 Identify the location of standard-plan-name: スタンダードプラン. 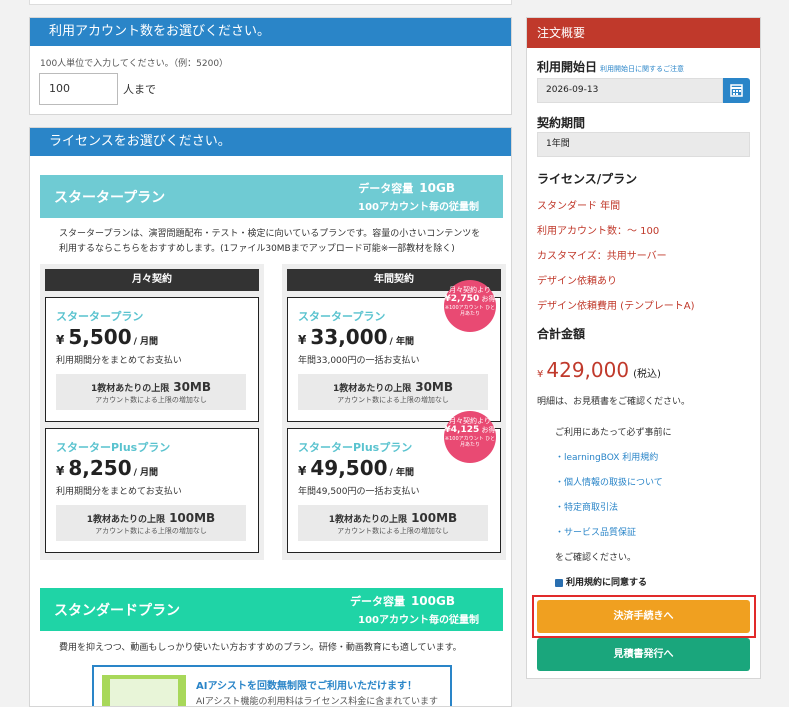
(117, 611).